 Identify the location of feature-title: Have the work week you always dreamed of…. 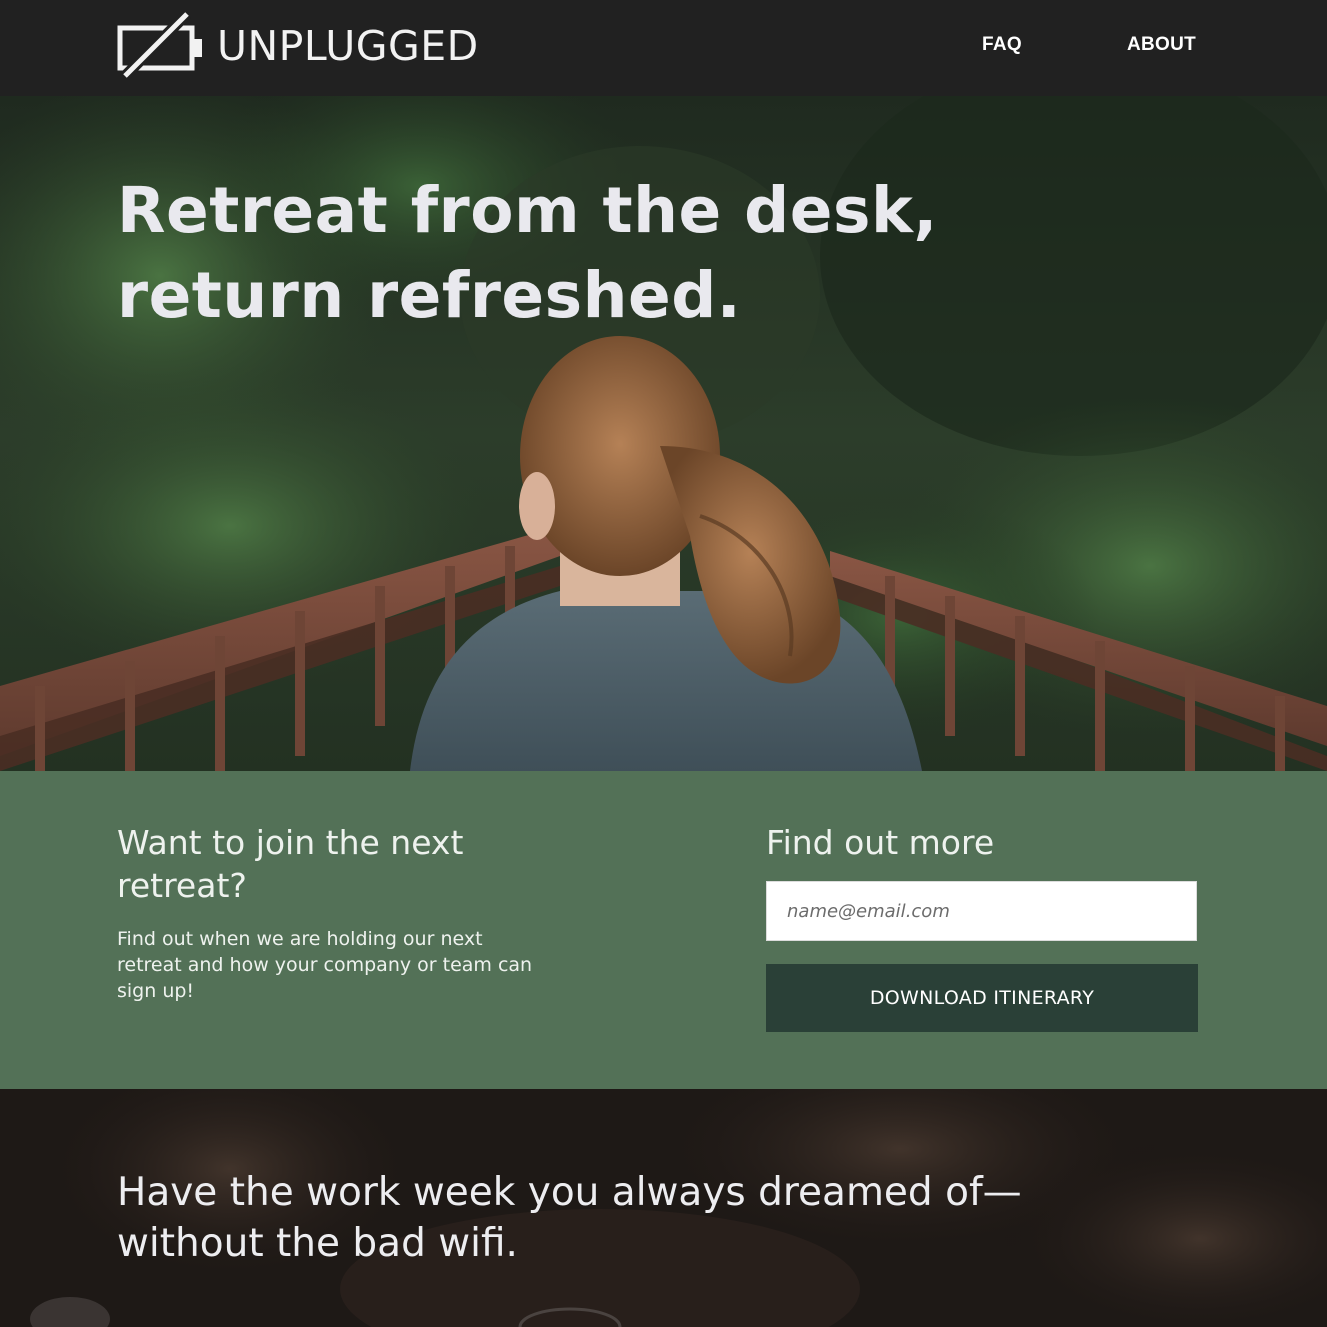
(617, 1218).